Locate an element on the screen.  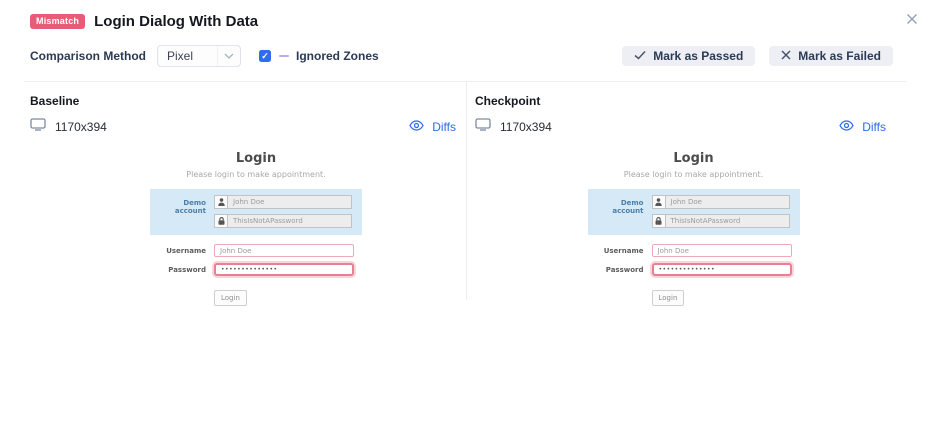
ignored-zones-label: Ignored Zones is located at coordinates (337, 56).